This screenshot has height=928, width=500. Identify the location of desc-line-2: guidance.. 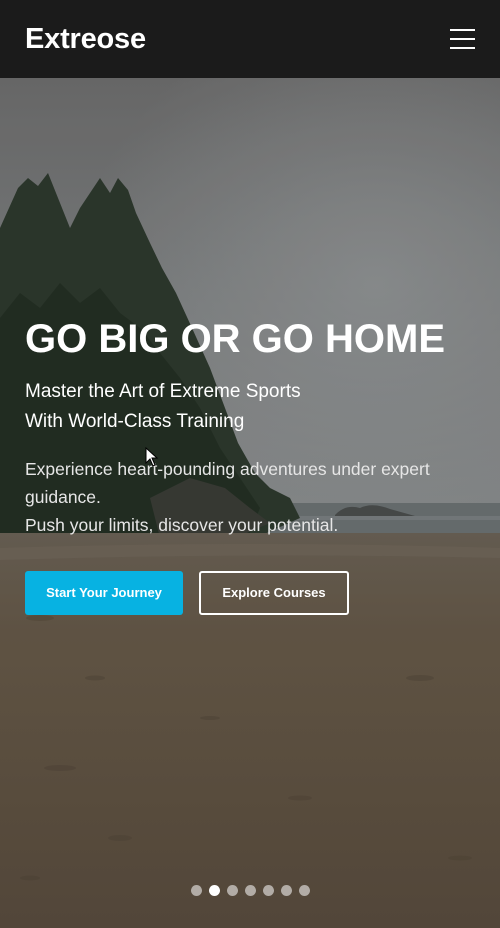
(63, 497).